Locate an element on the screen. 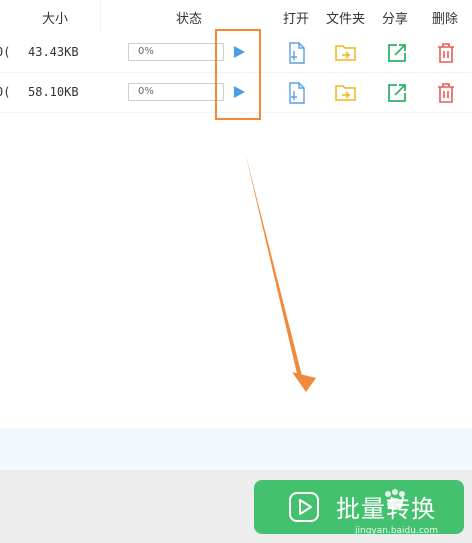 This screenshot has height=543, width=472. empty-list-band is located at coordinates (236, 449).